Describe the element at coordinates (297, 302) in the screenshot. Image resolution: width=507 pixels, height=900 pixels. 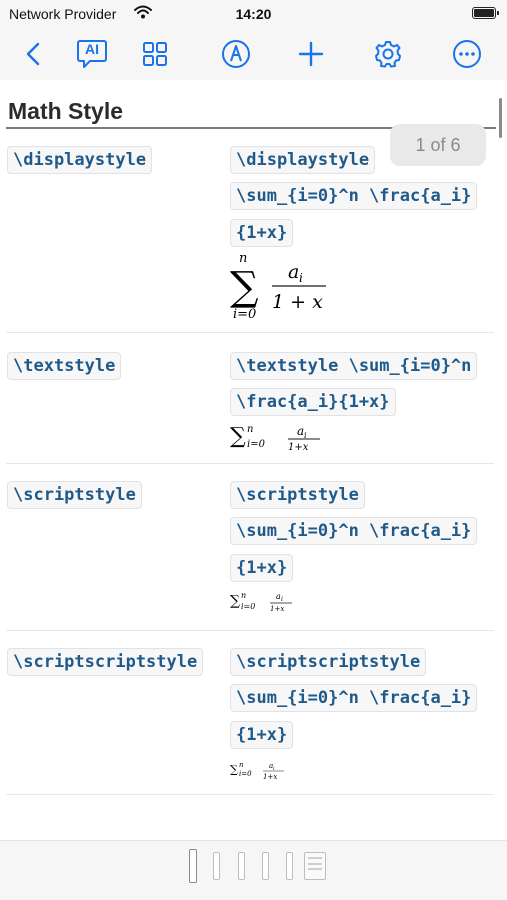
I see `fraction-denominator: 1 + x` at that location.